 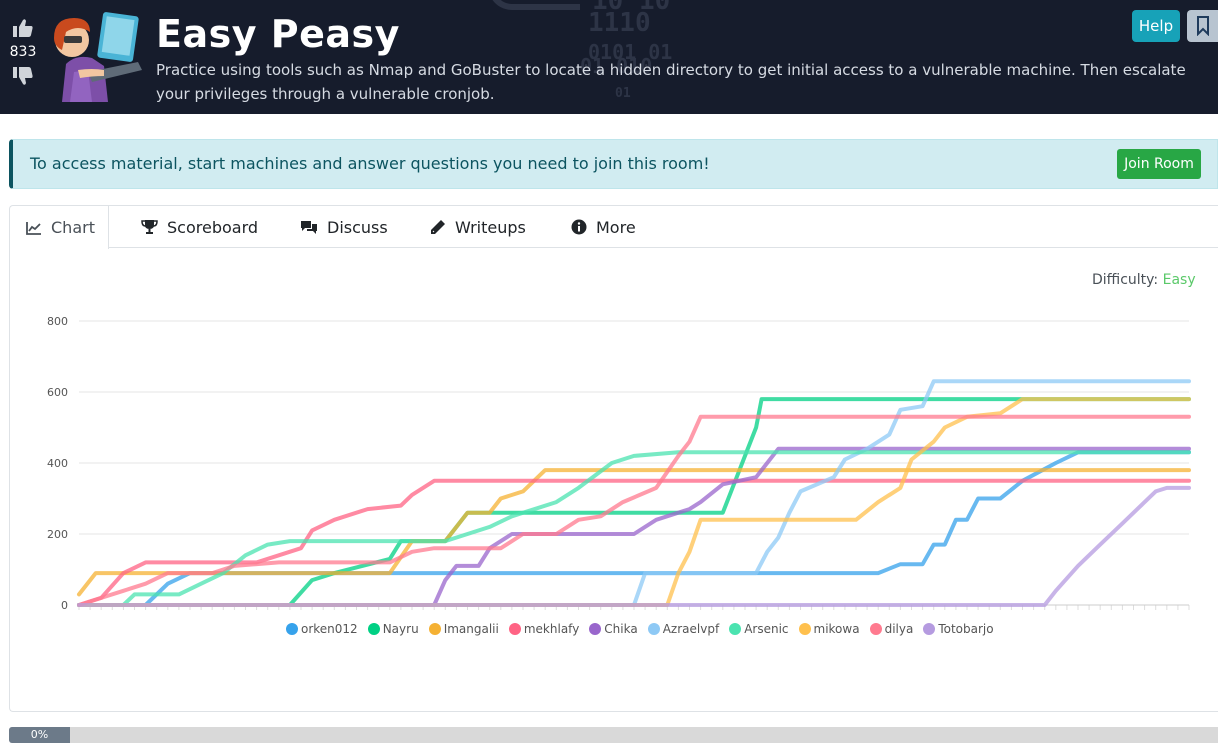 I want to click on legend-label: orken012, so click(x=329, y=629).